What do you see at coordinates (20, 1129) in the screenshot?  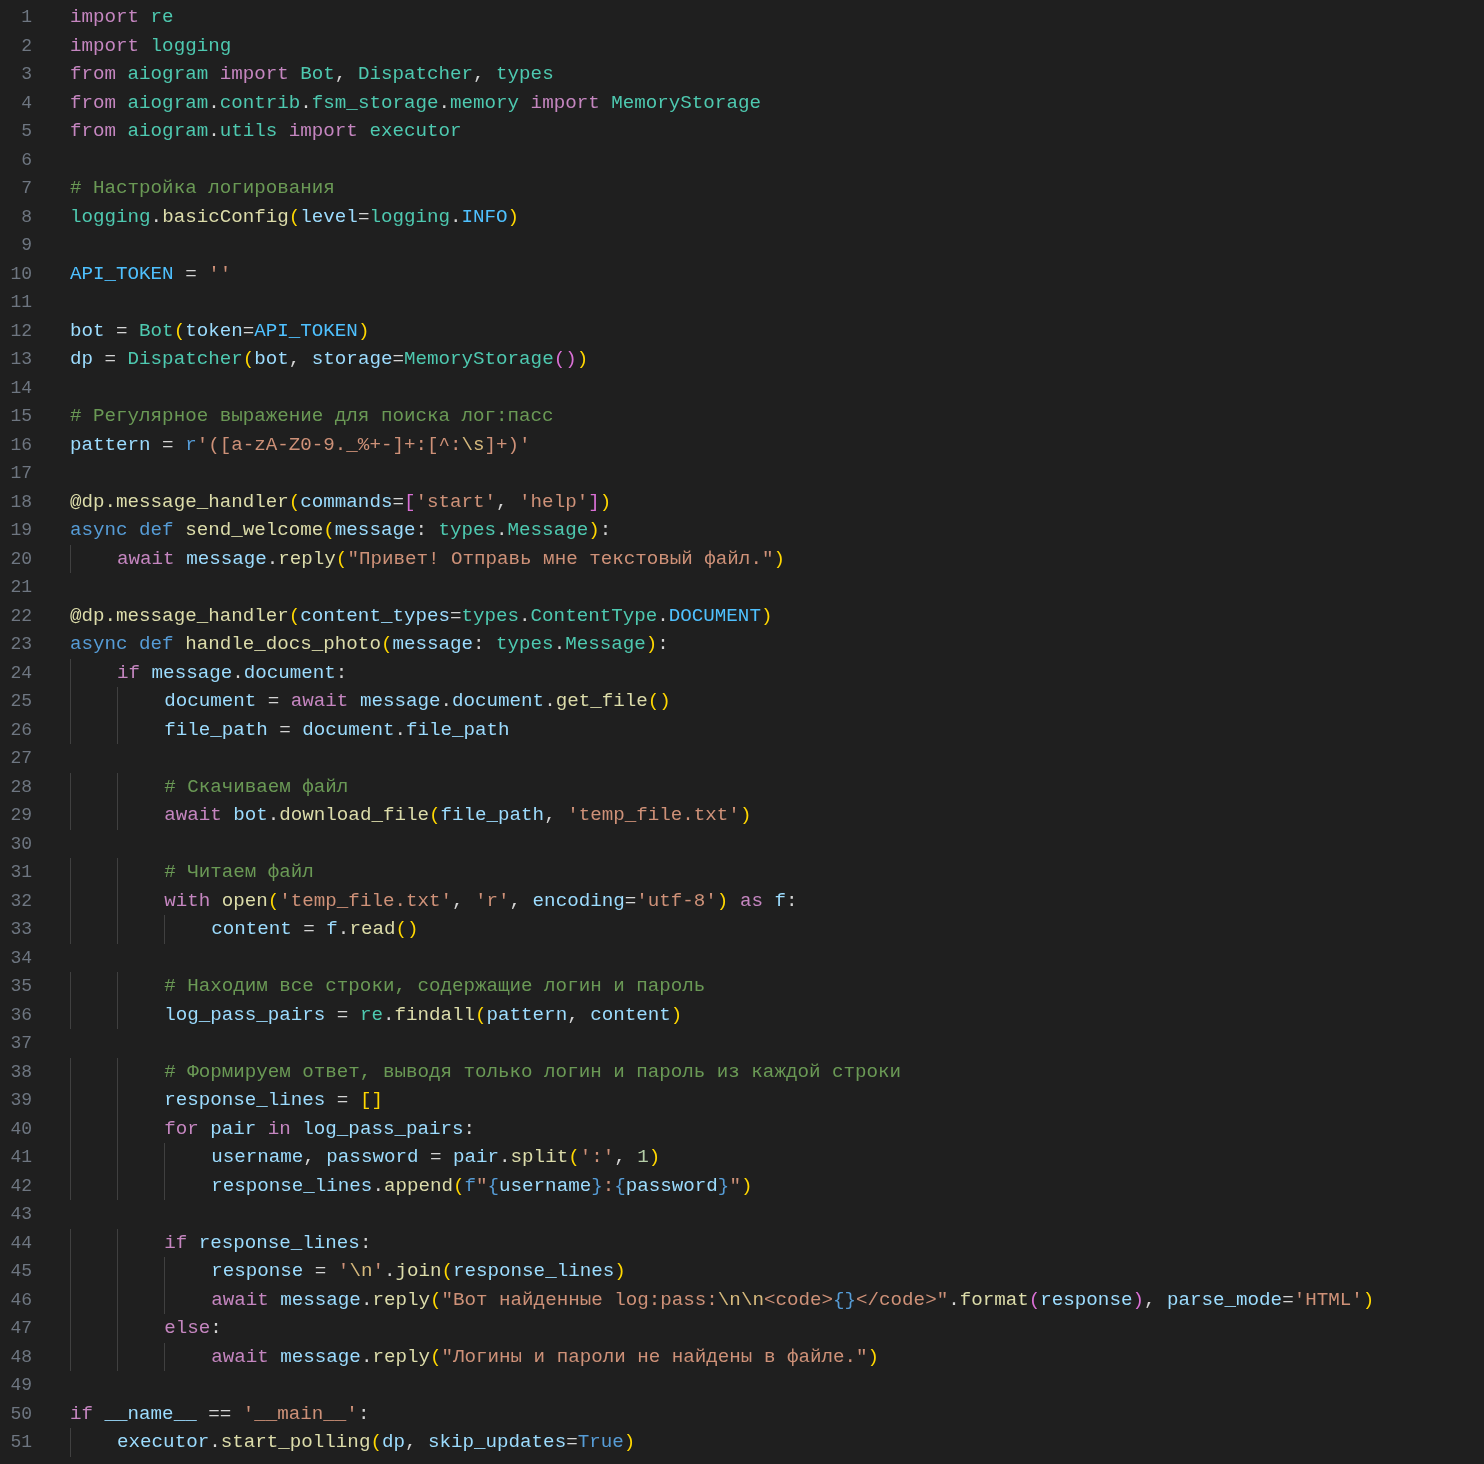 I see `line-number: 40` at bounding box center [20, 1129].